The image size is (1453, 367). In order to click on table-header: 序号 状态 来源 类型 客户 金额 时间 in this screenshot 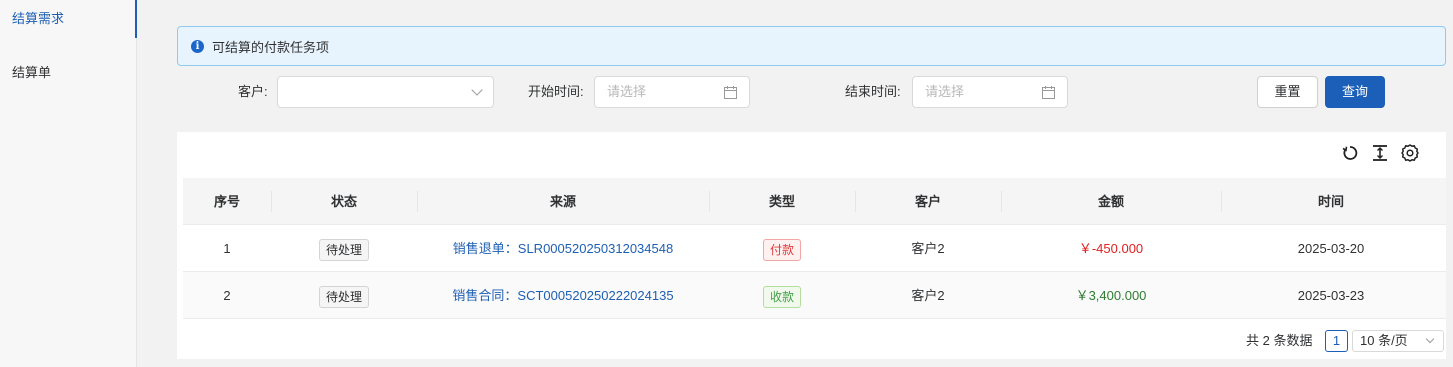, I will do `click(814, 201)`.